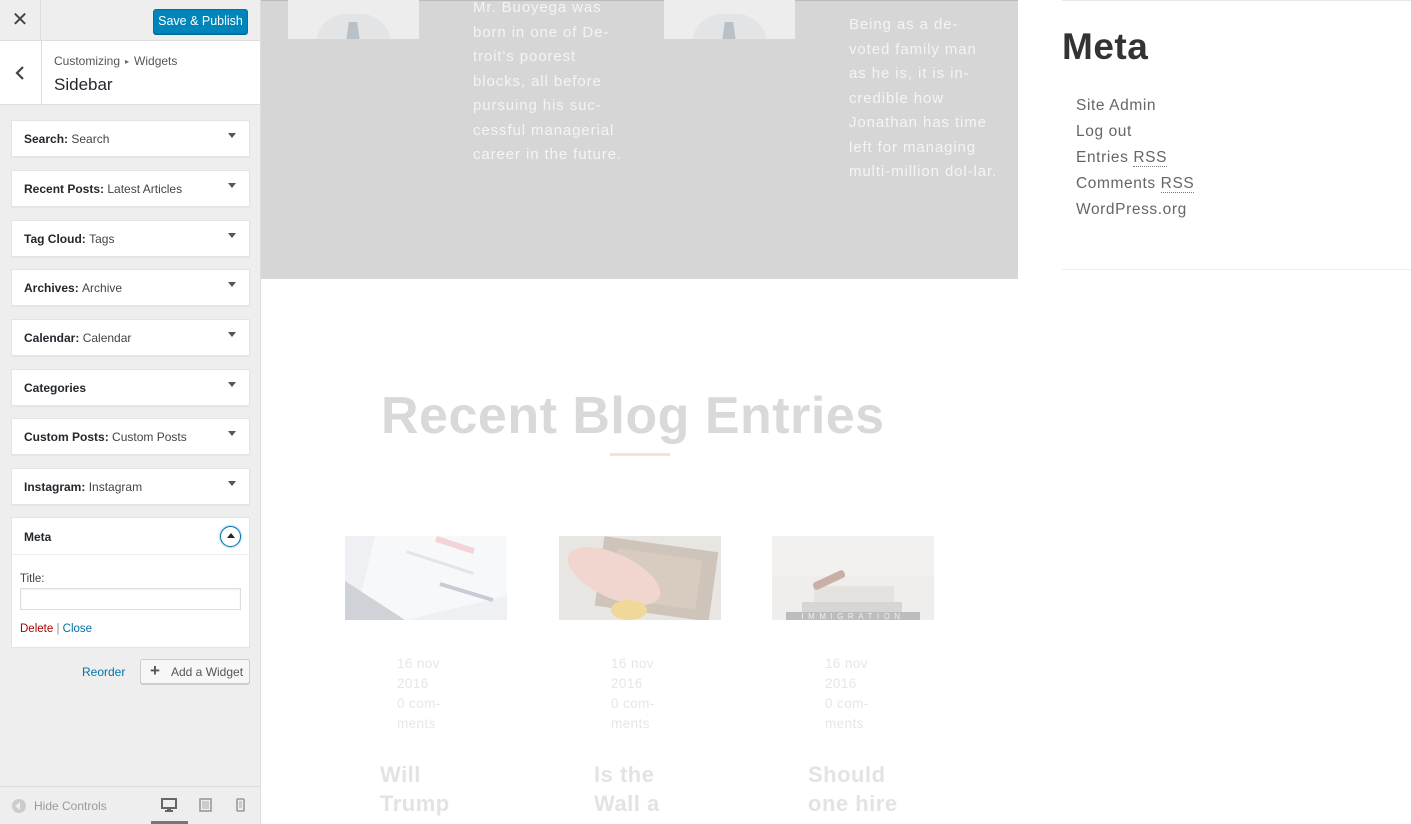  What do you see at coordinates (169, 805) in the screenshot?
I see `desktop-icon` at bounding box center [169, 805].